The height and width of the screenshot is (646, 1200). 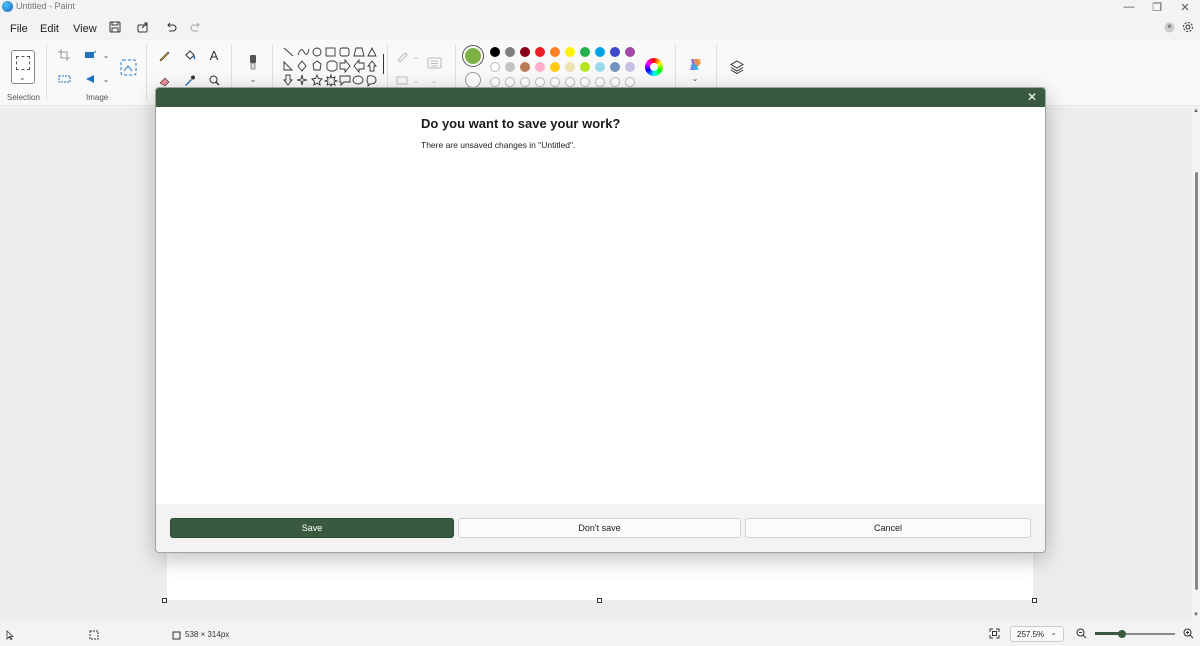 I want to click on zoom-level-text: 257.5%, so click(x=1031, y=634).